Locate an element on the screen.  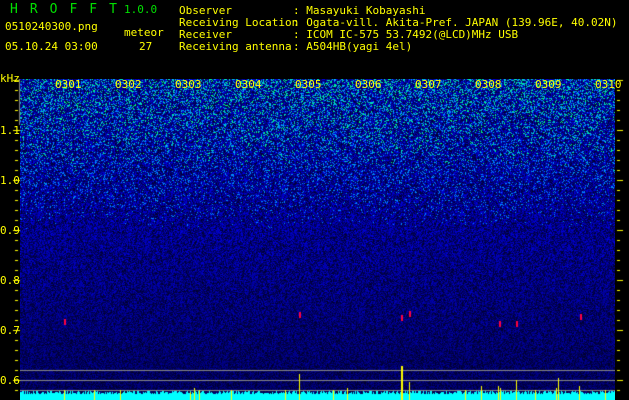
y-tick-label: 1.0 is located at coordinates (10, 180).